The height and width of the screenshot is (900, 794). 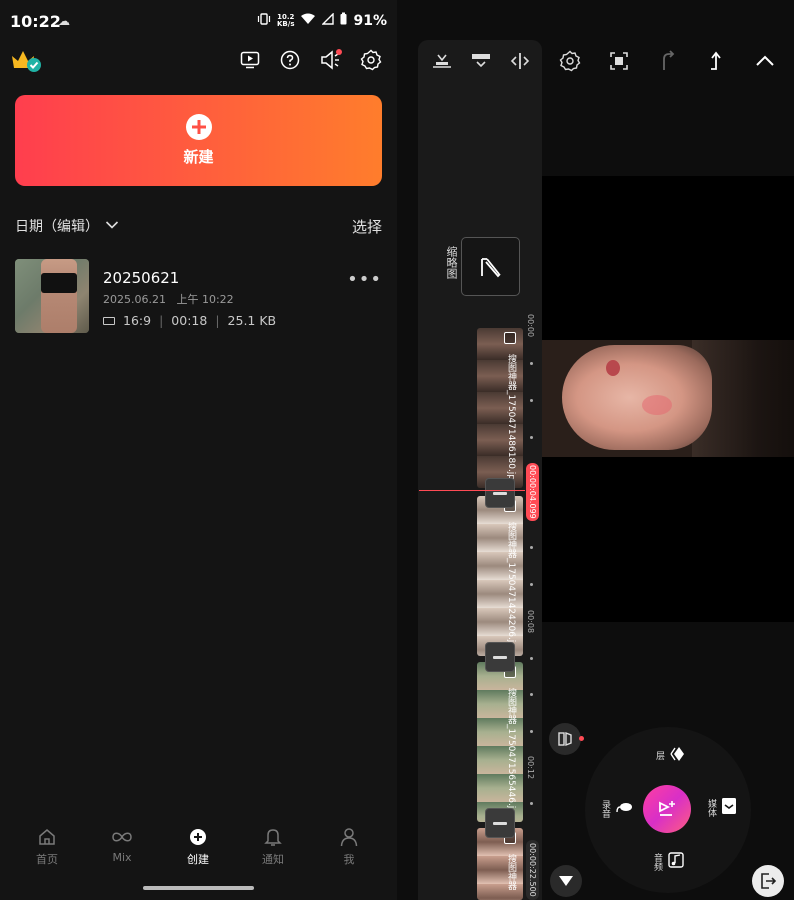 I want to click on clip-name: 搜图神器_1750471486180.jpg, so click(x=511, y=420).